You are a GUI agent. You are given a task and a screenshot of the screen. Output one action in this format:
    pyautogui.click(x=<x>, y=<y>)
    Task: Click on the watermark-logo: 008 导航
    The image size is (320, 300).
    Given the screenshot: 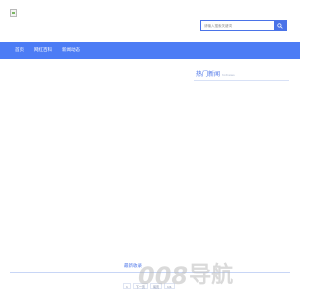 What is the action you would take?
    pyautogui.click(x=185, y=276)
    